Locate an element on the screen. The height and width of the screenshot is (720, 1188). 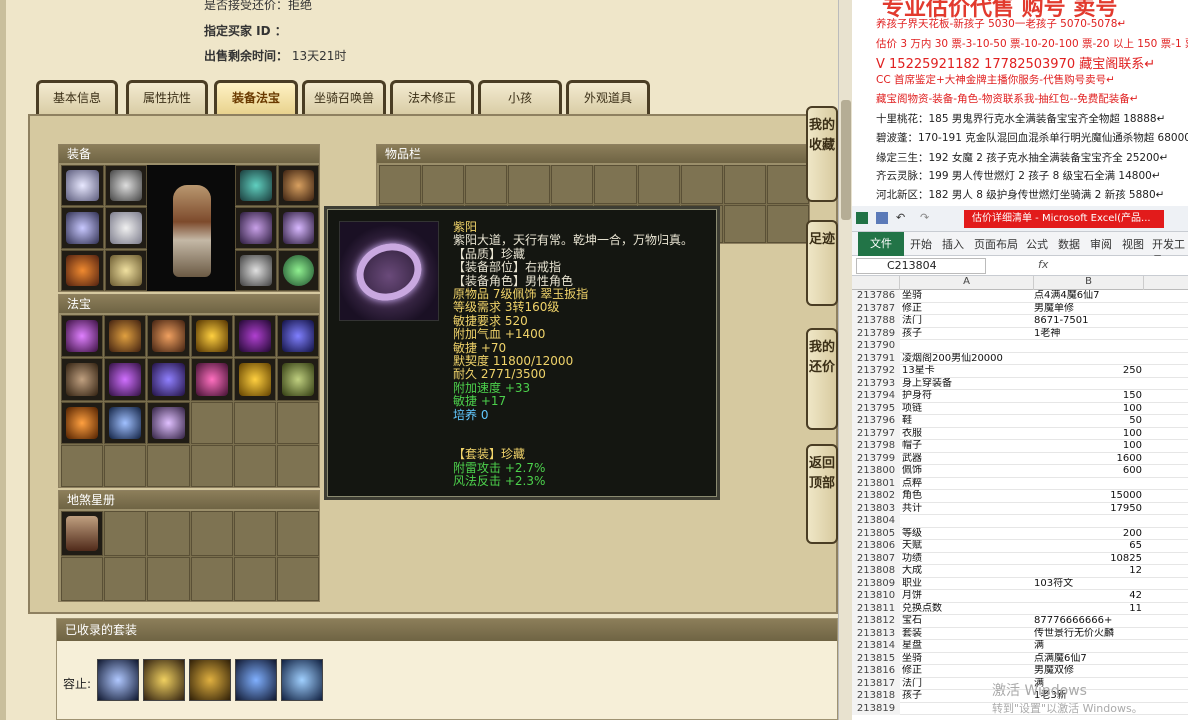
spreadsheet-row: 213808 大成 12 is located at coordinates (1020, 571).